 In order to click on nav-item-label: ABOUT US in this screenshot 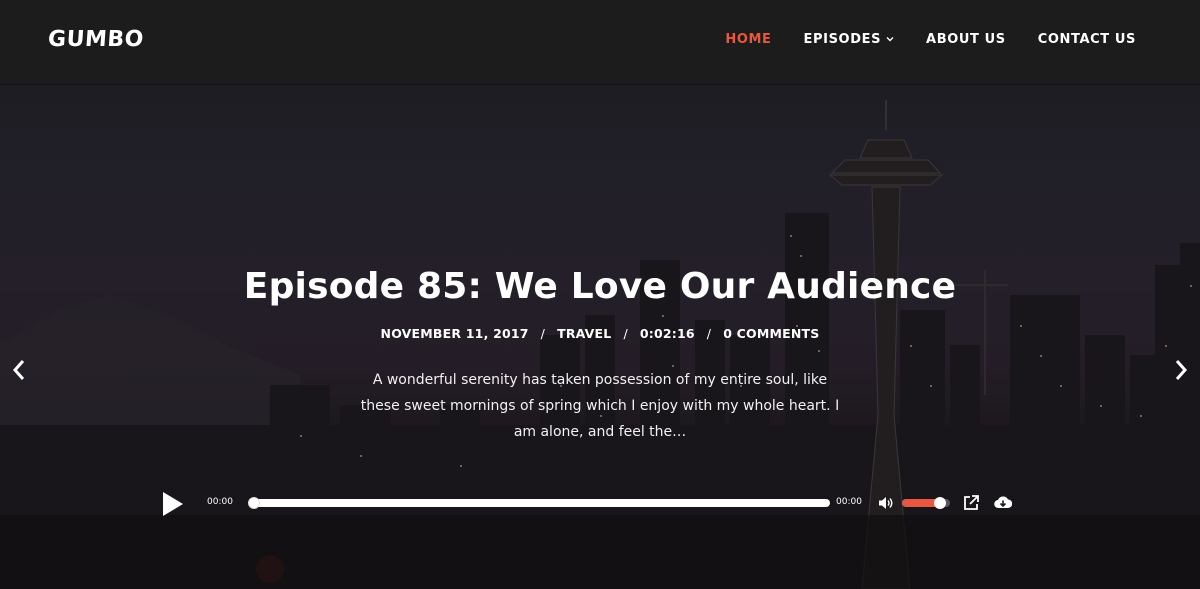, I will do `click(966, 39)`.